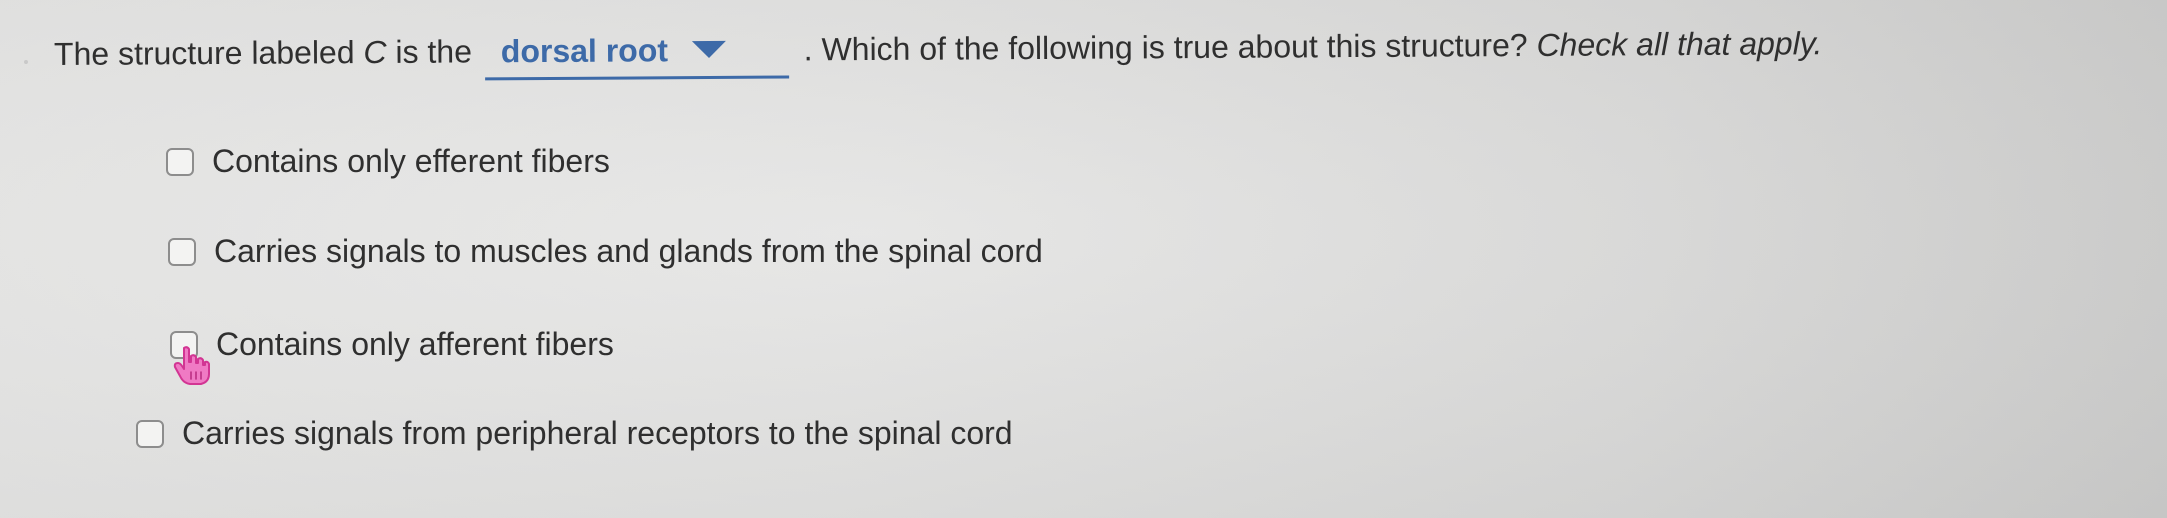 This screenshot has height=518, width=2167. I want to click on option-label: Contains only efferent fibers, so click(411, 161).